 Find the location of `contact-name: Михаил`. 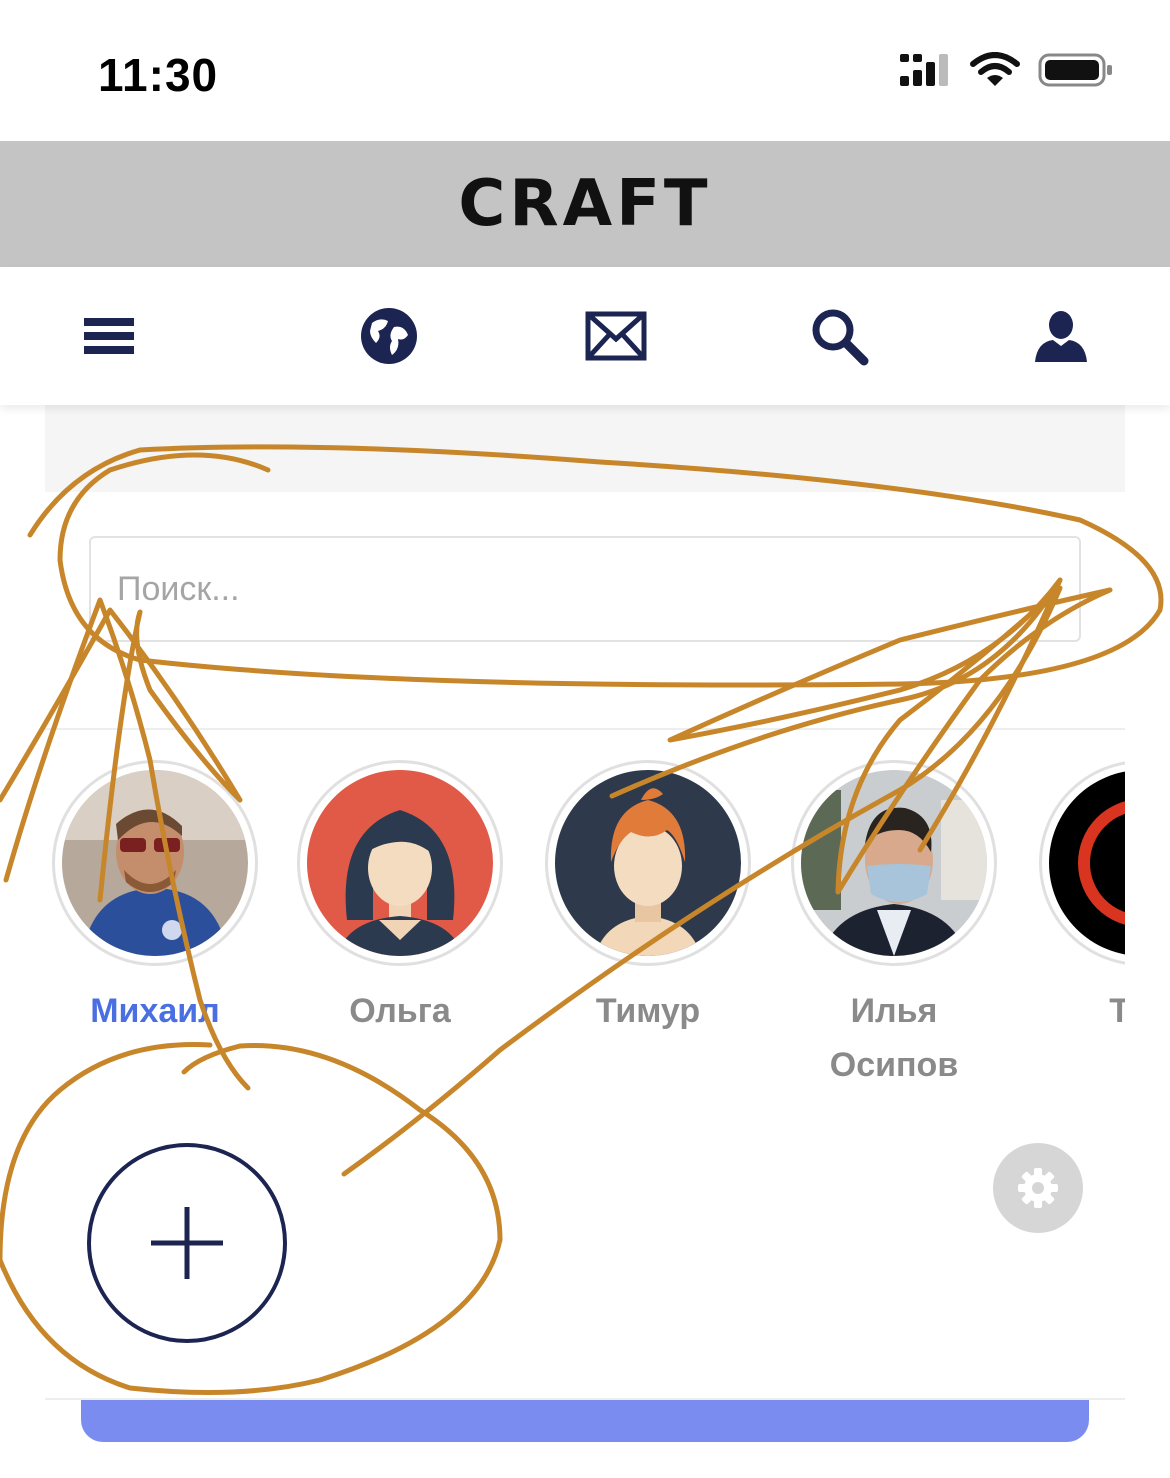

contact-name: Михаил is located at coordinates (155, 1011).